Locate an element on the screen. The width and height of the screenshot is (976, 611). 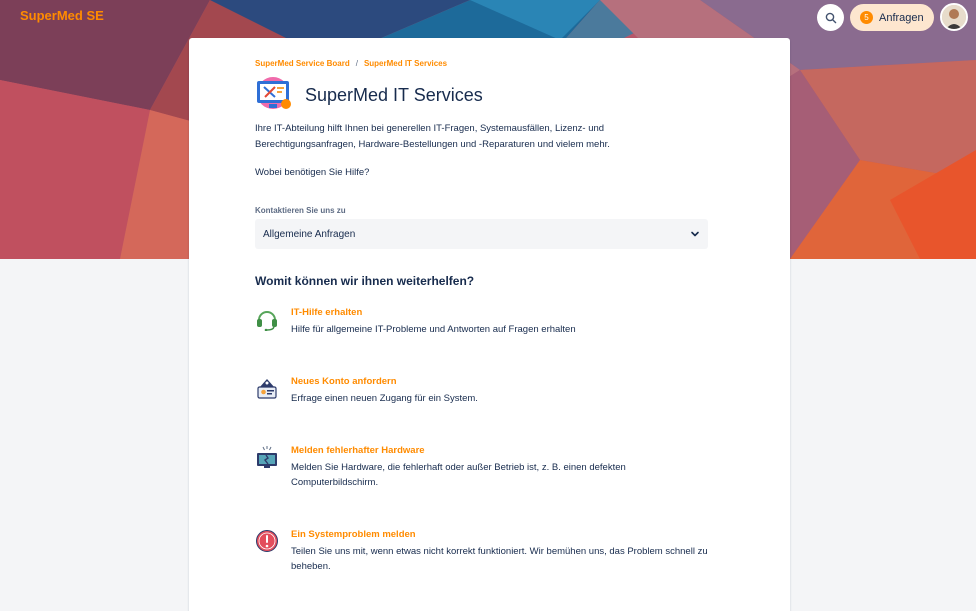
avatar is located at coordinates (954, 17).